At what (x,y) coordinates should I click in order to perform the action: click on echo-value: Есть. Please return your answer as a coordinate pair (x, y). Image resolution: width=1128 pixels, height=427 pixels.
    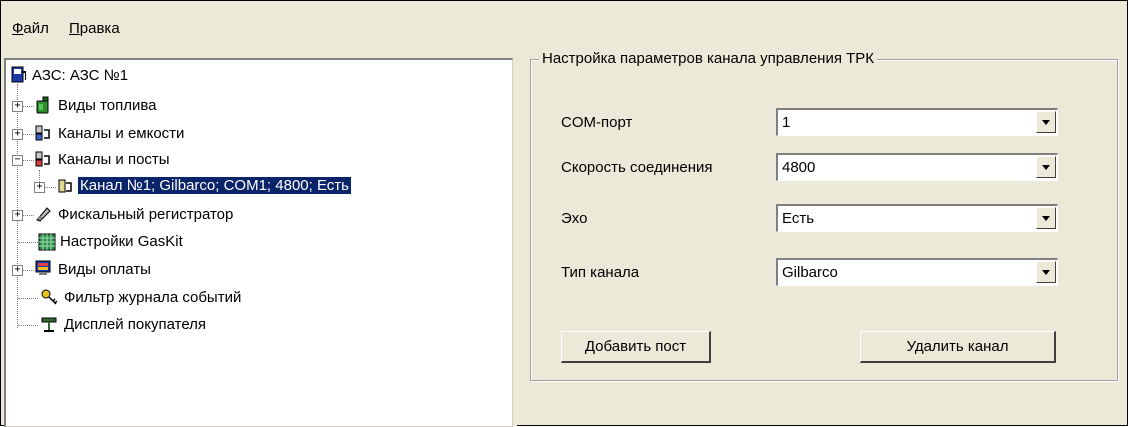
    Looking at the image, I should click on (798, 218).